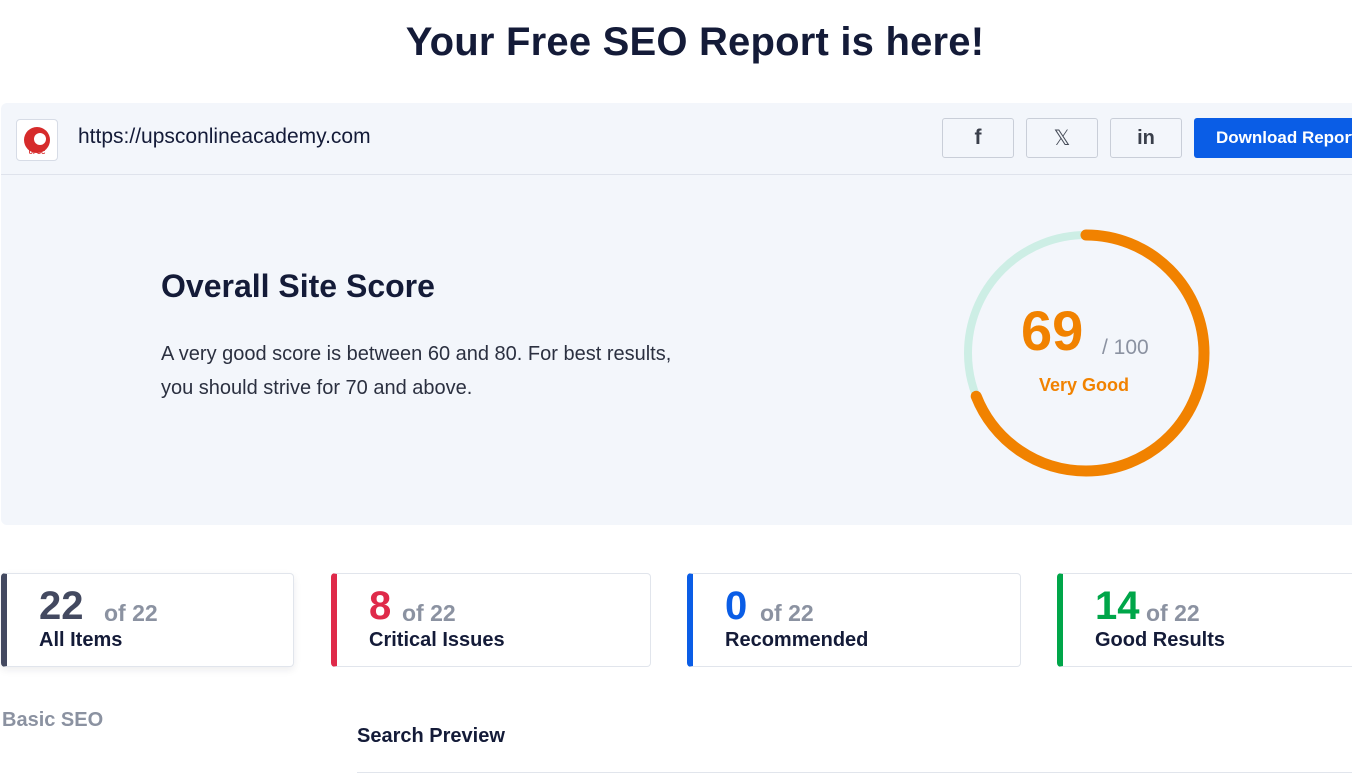  What do you see at coordinates (1117, 606) in the screenshot?
I see `stat-count: 14` at bounding box center [1117, 606].